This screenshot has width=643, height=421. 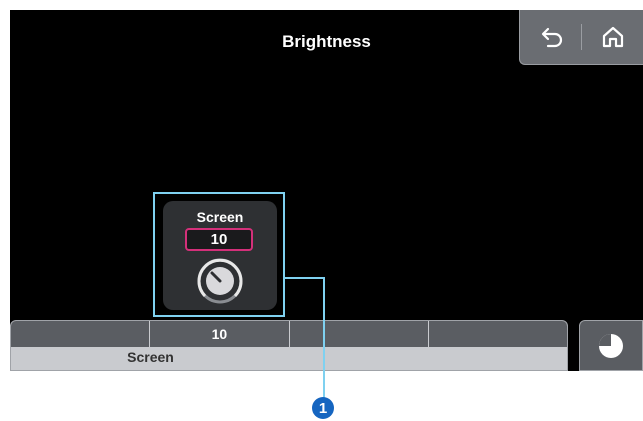 I want to click on callout-leader-line, so click(x=305, y=337).